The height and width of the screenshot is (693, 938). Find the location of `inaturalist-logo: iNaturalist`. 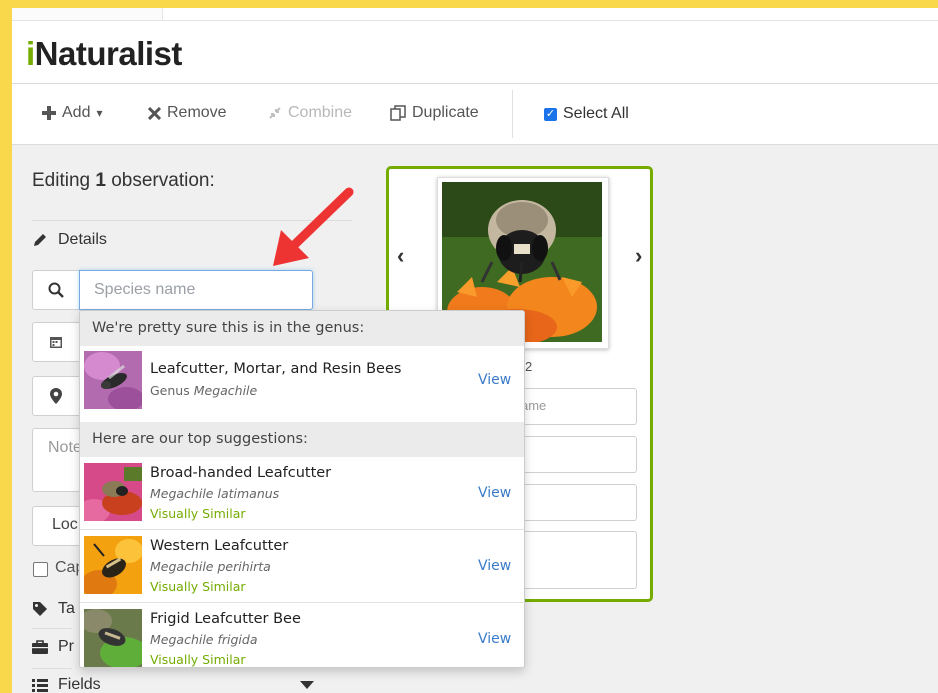

inaturalist-logo: iNaturalist is located at coordinates (104, 54).